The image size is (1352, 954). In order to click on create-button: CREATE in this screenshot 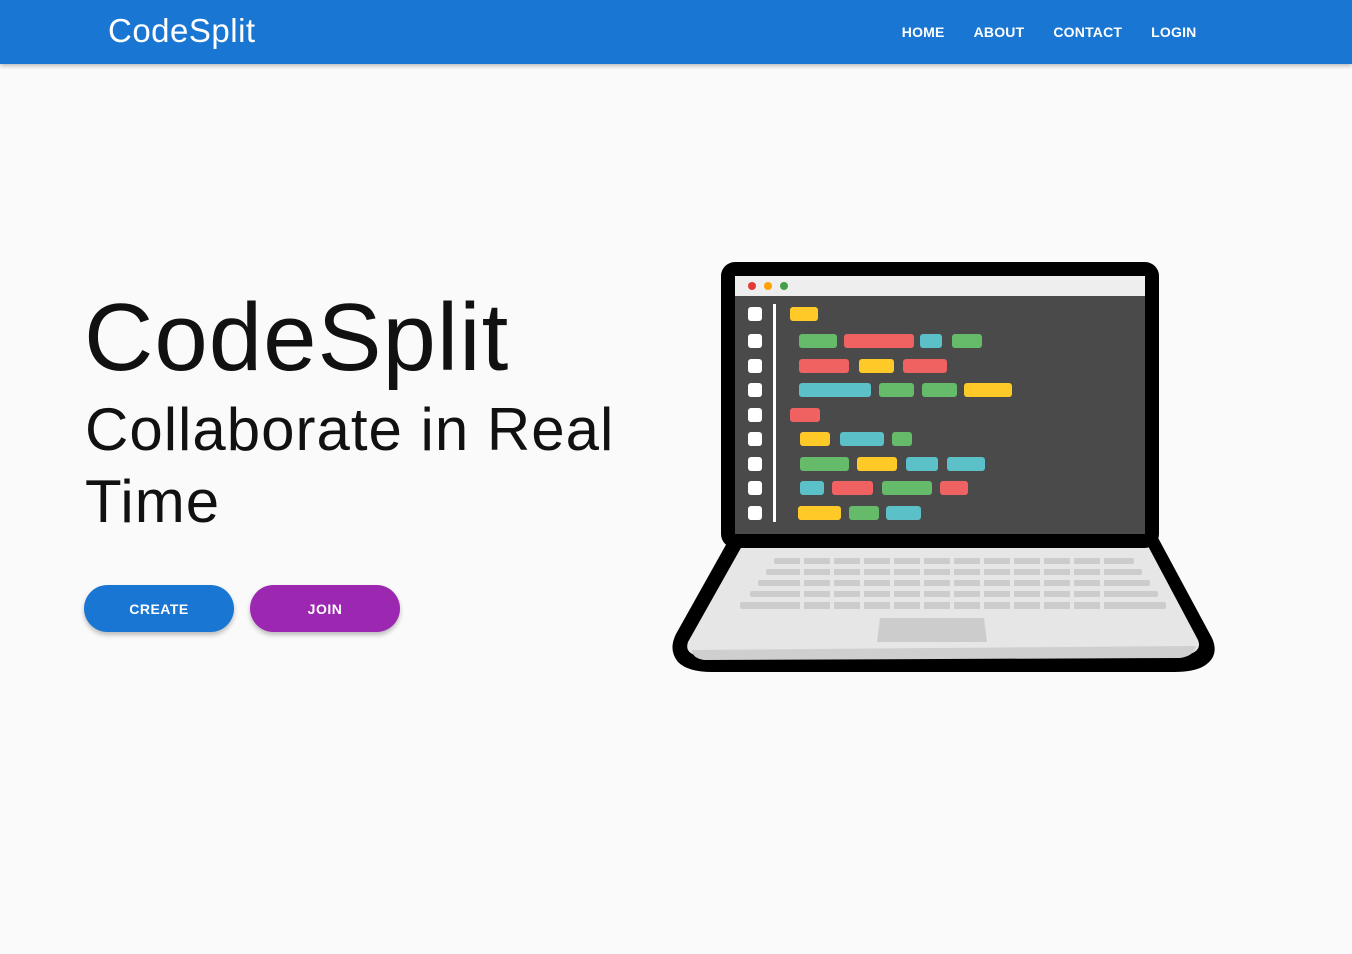, I will do `click(159, 608)`.